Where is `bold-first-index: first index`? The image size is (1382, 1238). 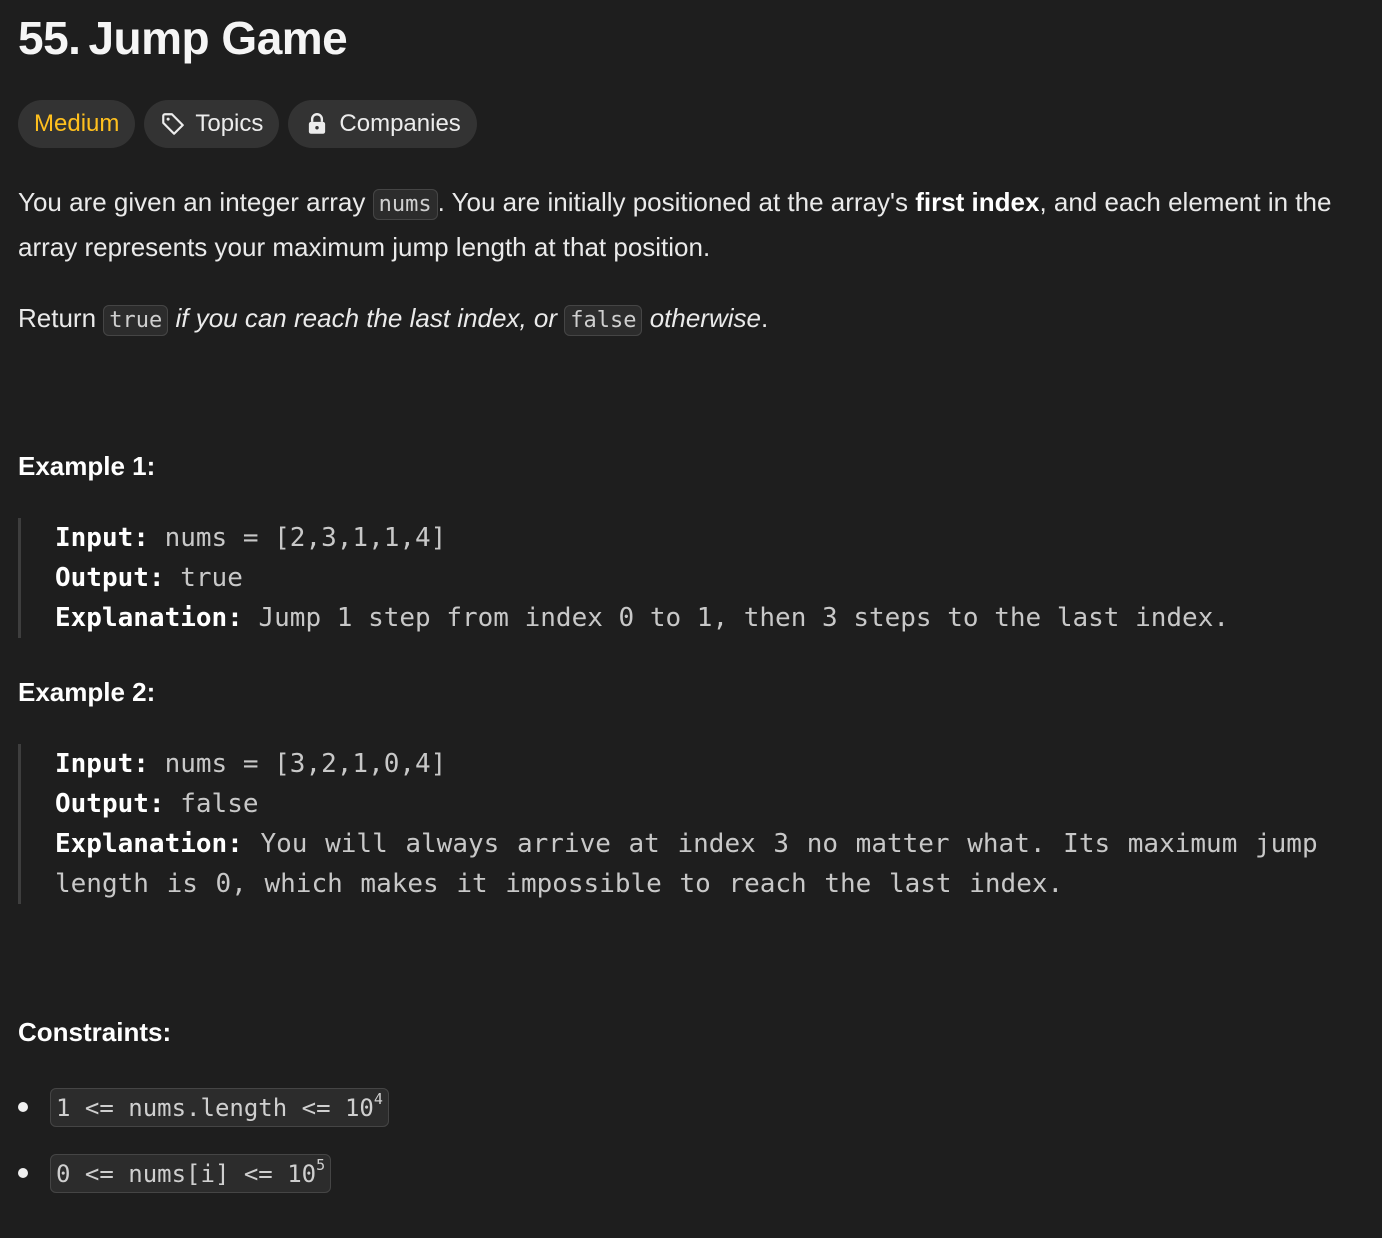 bold-first-index: first index is located at coordinates (977, 202).